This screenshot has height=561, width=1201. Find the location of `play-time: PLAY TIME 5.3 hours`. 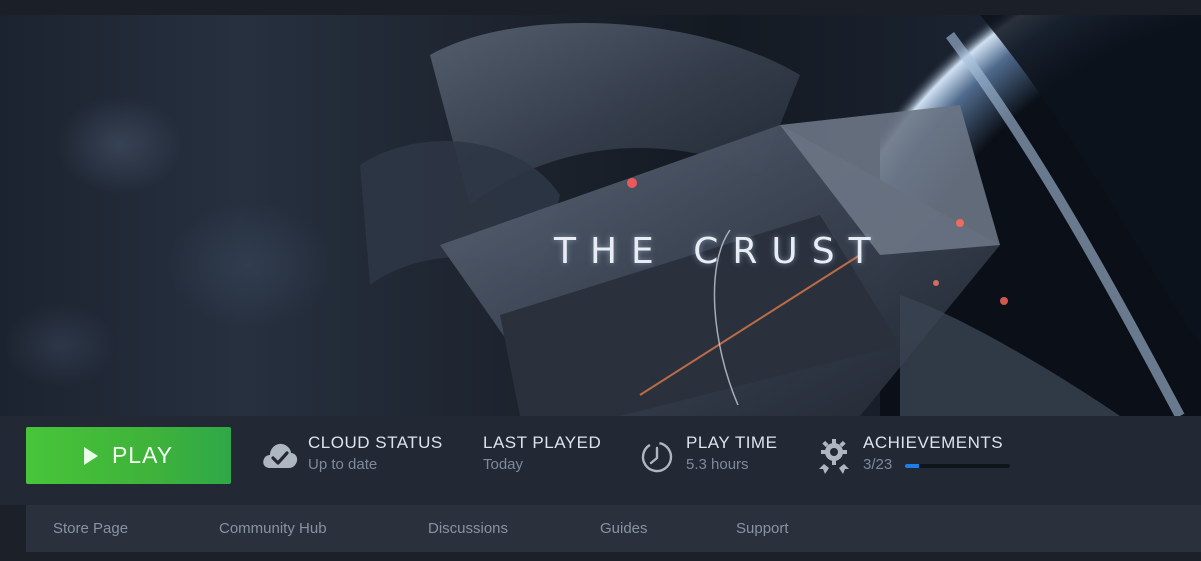

play-time: PLAY TIME 5.3 hours is located at coordinates (731, 453).